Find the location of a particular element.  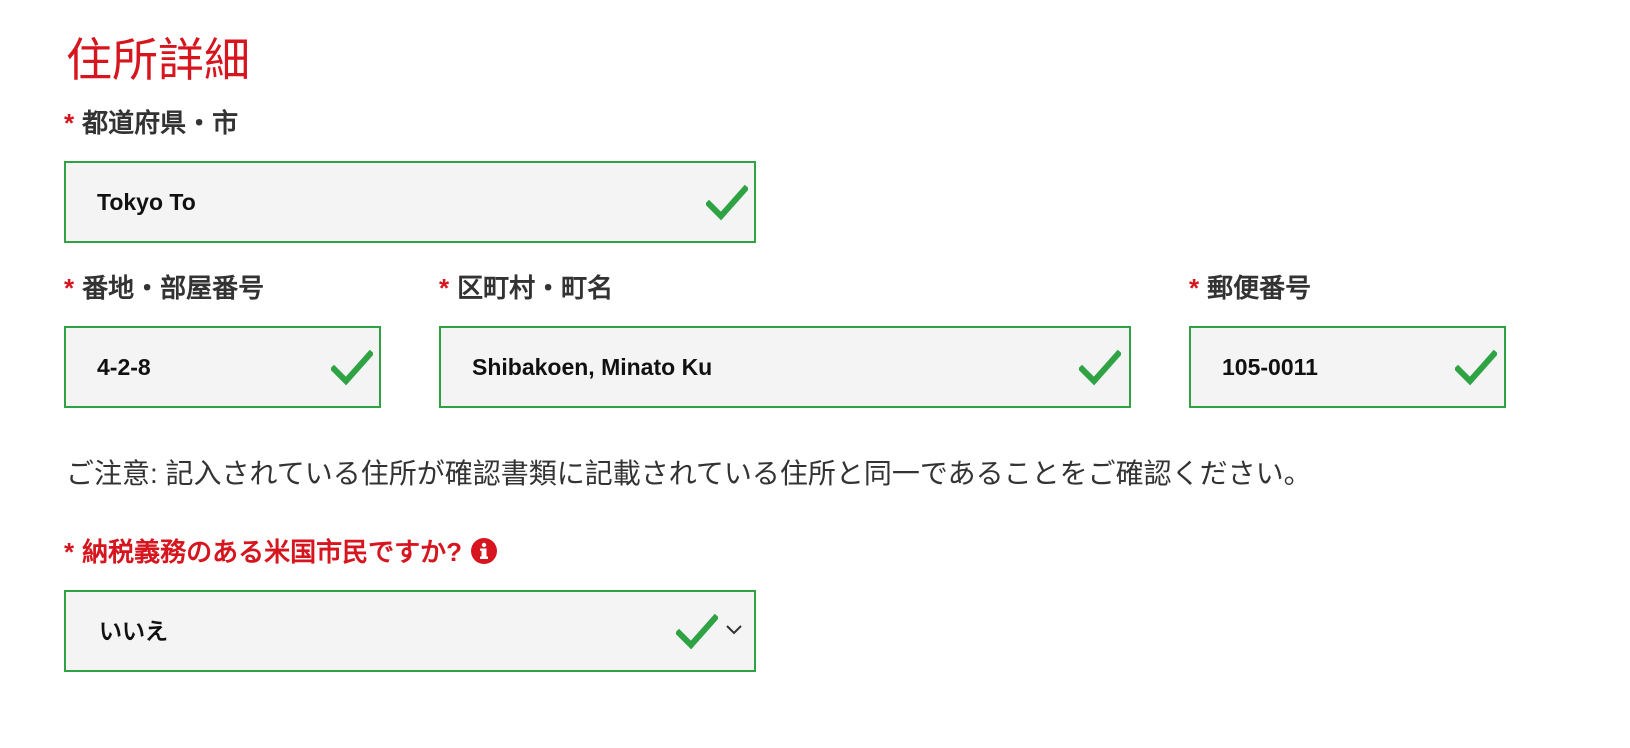

street-value: 4-2-8 is located at coordinates (124, 367).